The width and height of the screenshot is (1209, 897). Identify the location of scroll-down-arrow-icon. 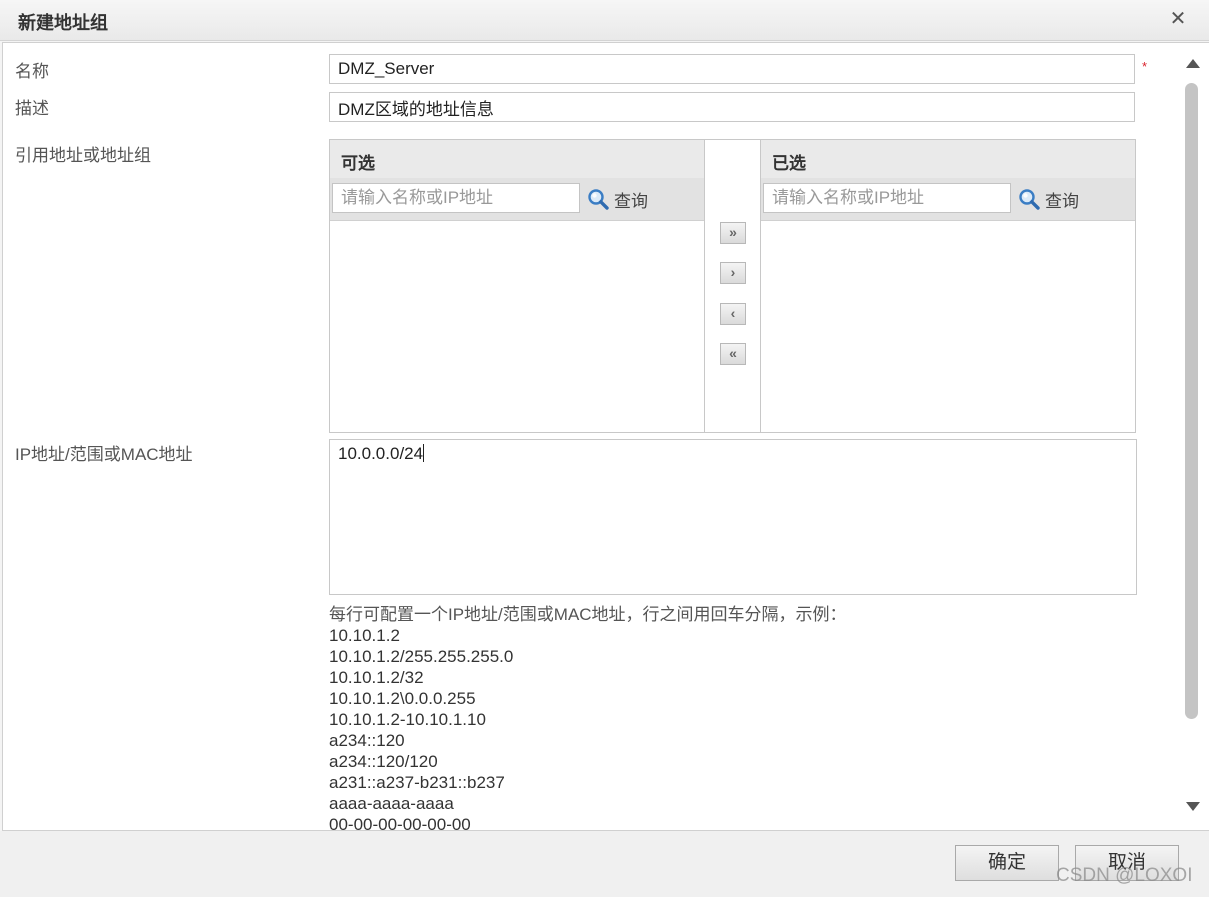
(1193, 806).